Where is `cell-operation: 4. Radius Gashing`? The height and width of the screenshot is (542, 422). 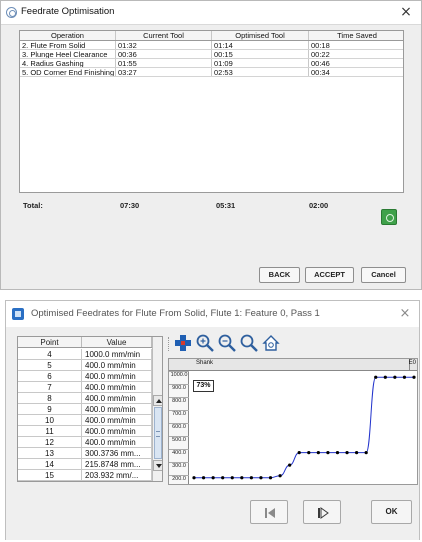
cell-operation: 4. Radius Gashing is located at coordinates (68, 63).